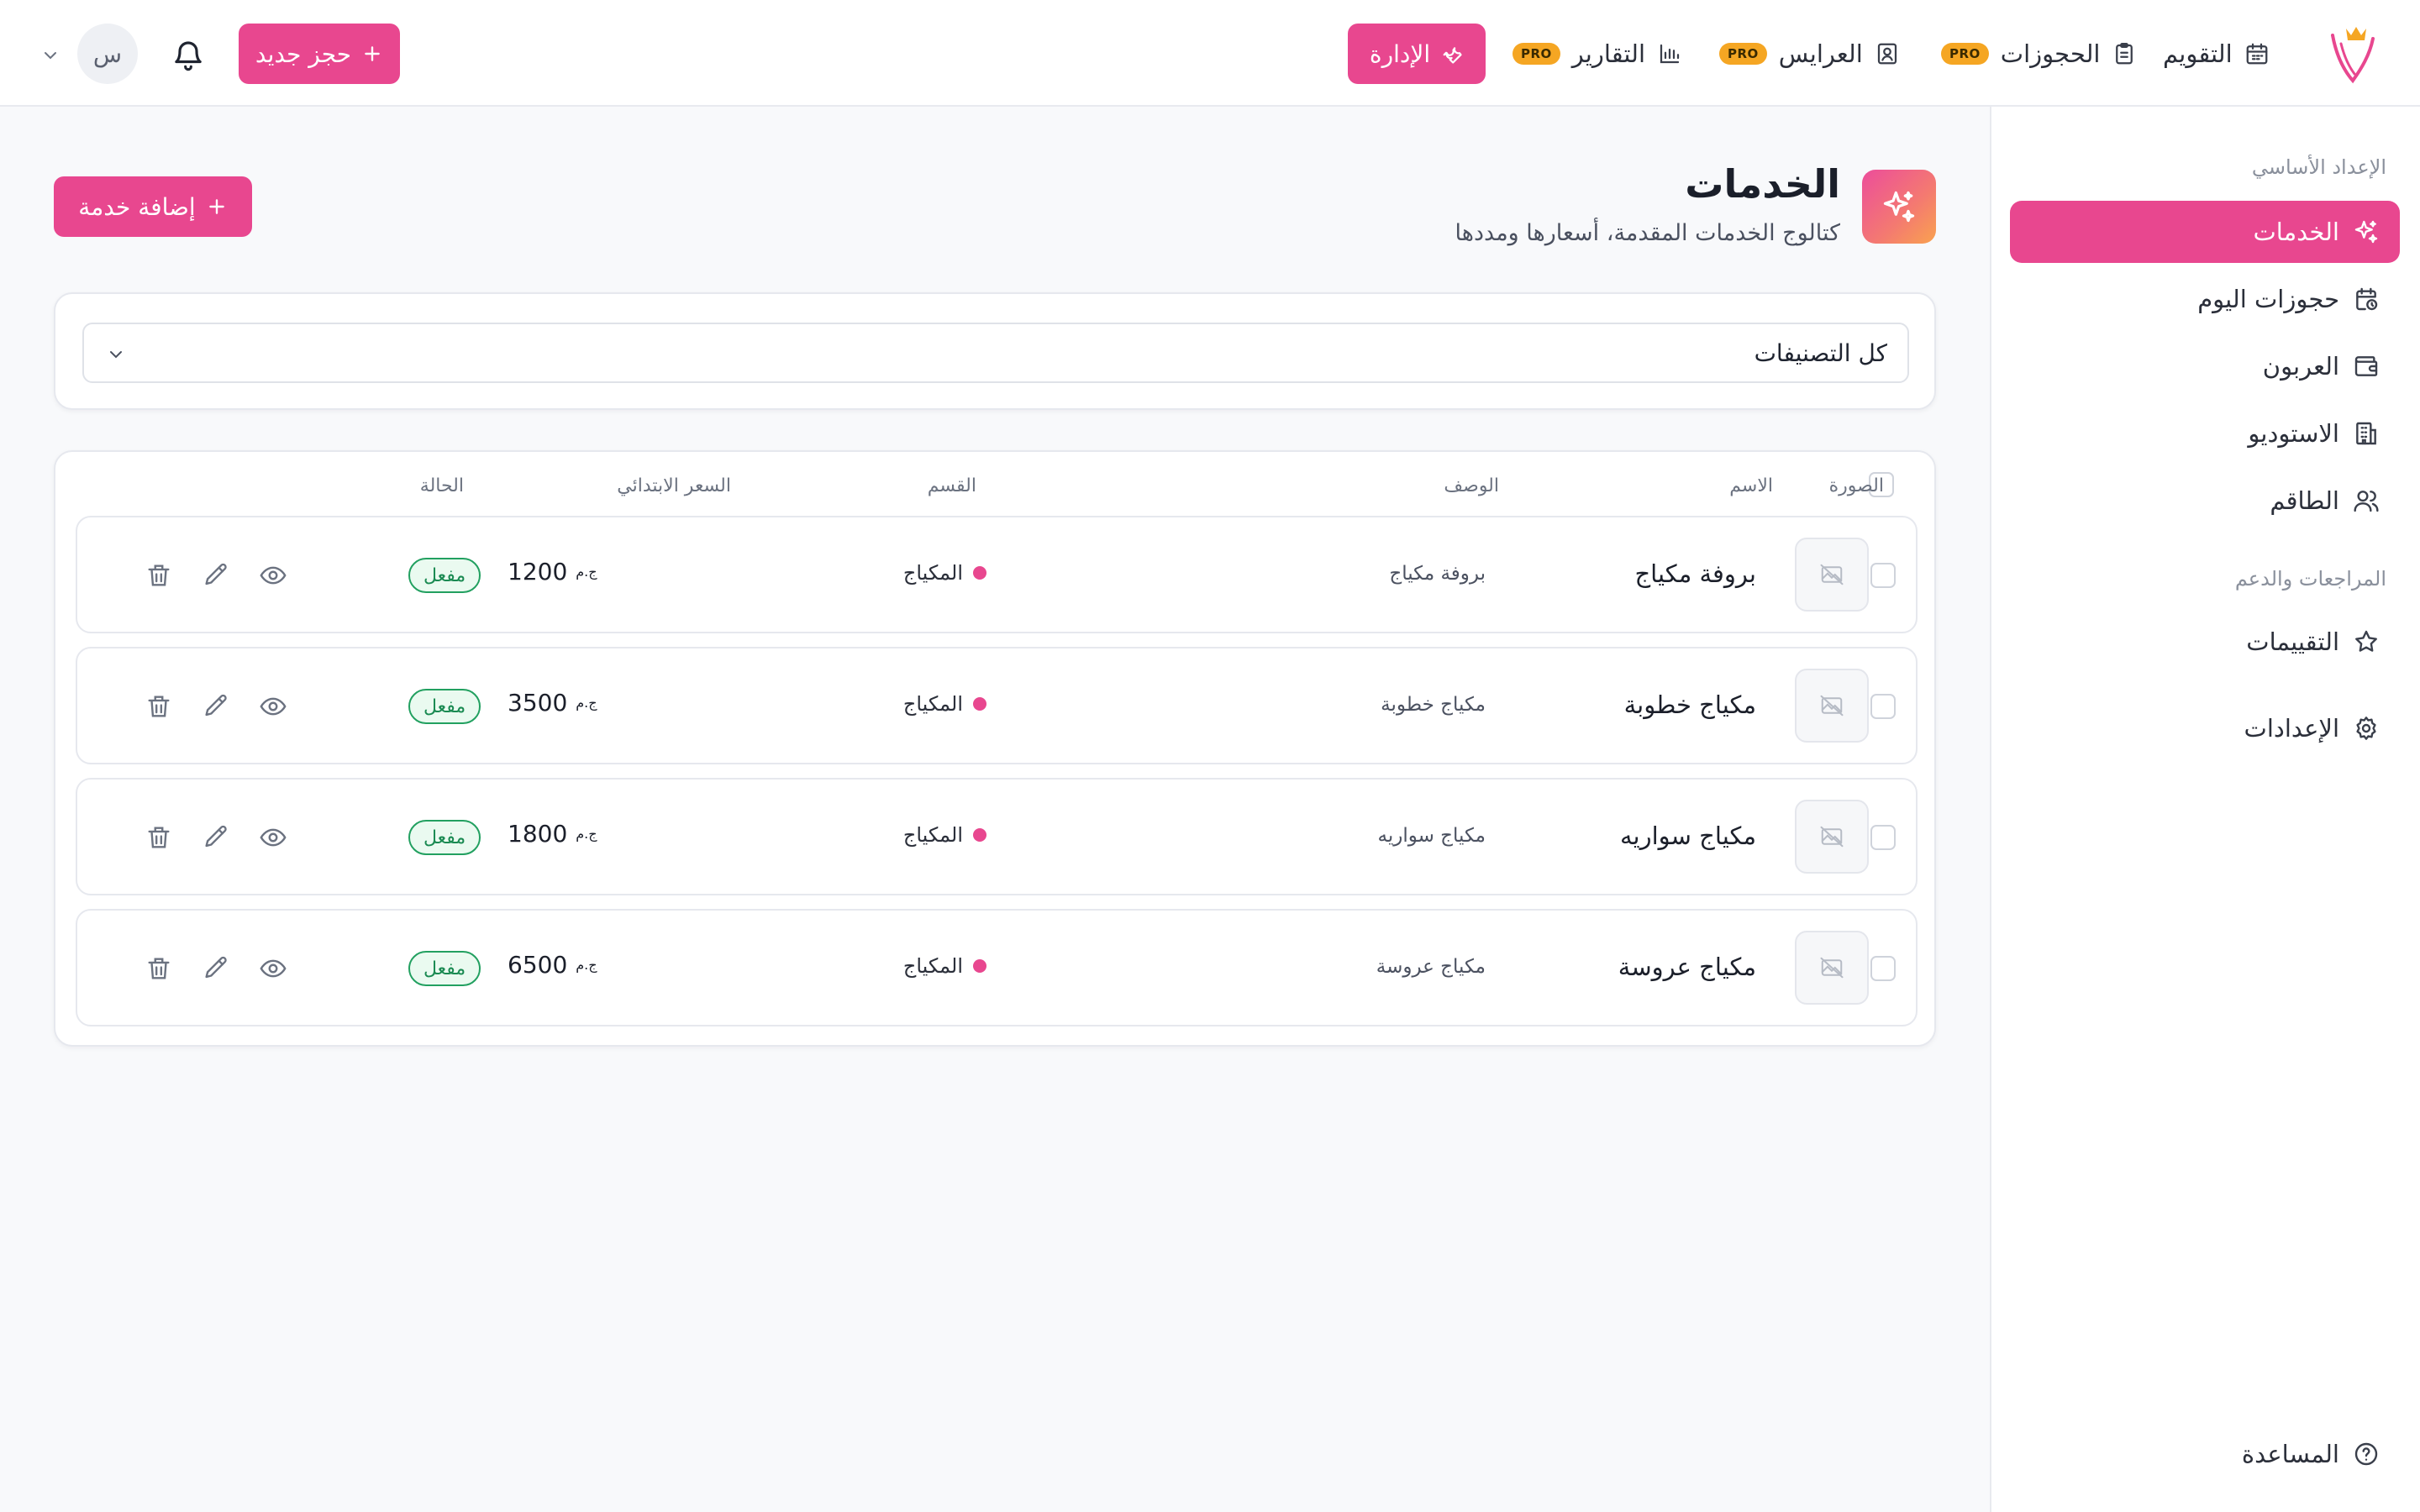 This screenshot has width=2420, height=1512. Describe the element at coordinates (2124, 53) in the screenshot. I see `clipboard-icon` at that location.